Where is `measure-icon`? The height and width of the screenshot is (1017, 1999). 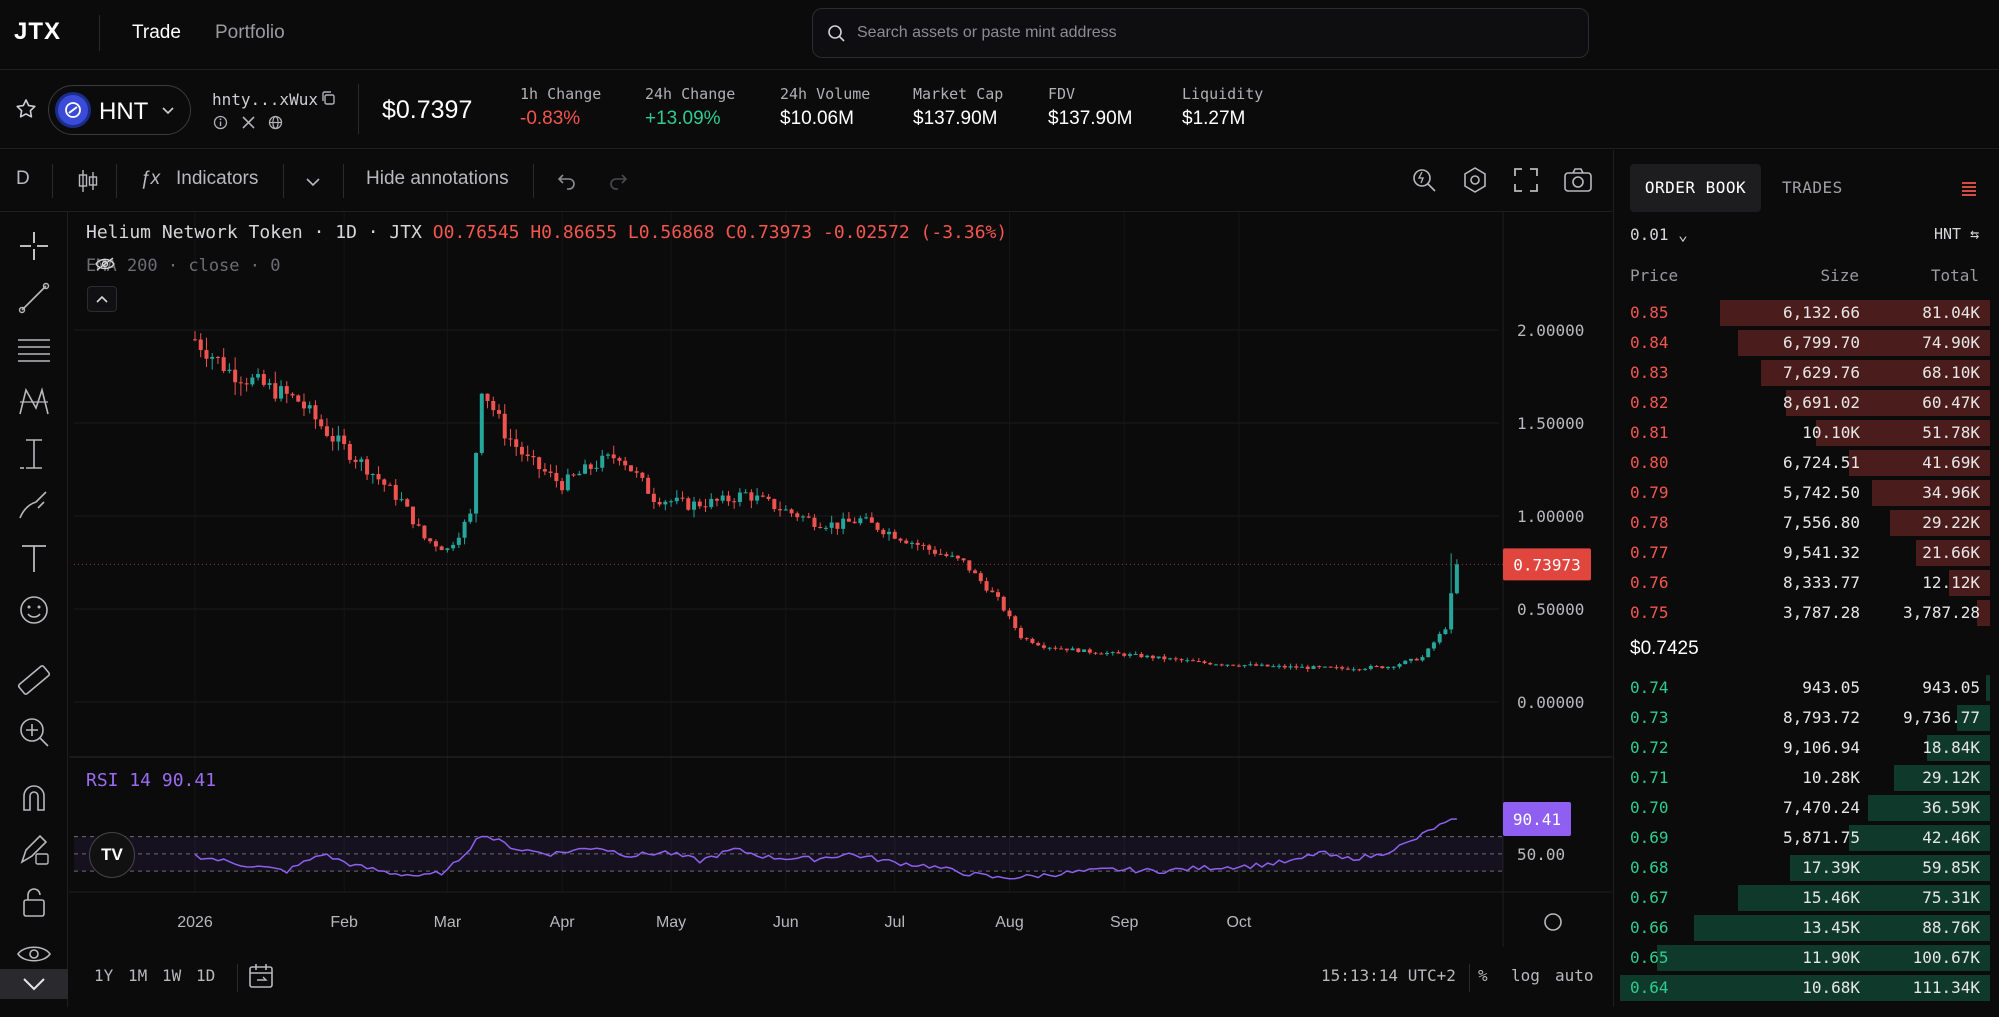 measure-icon is located at coordinates (34, 454).